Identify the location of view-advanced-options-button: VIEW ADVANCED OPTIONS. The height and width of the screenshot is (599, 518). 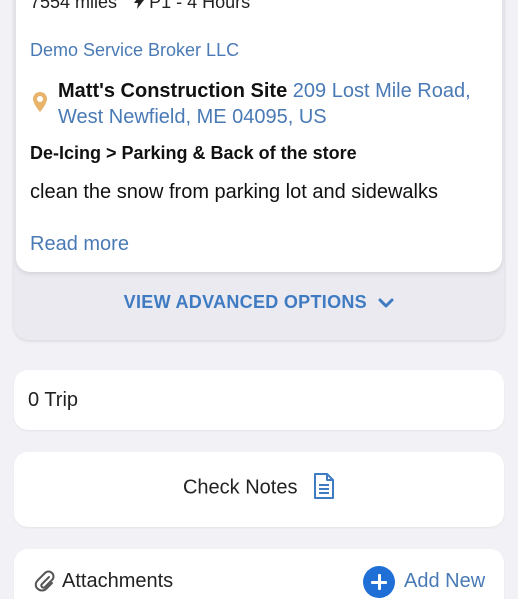
(259, 302).